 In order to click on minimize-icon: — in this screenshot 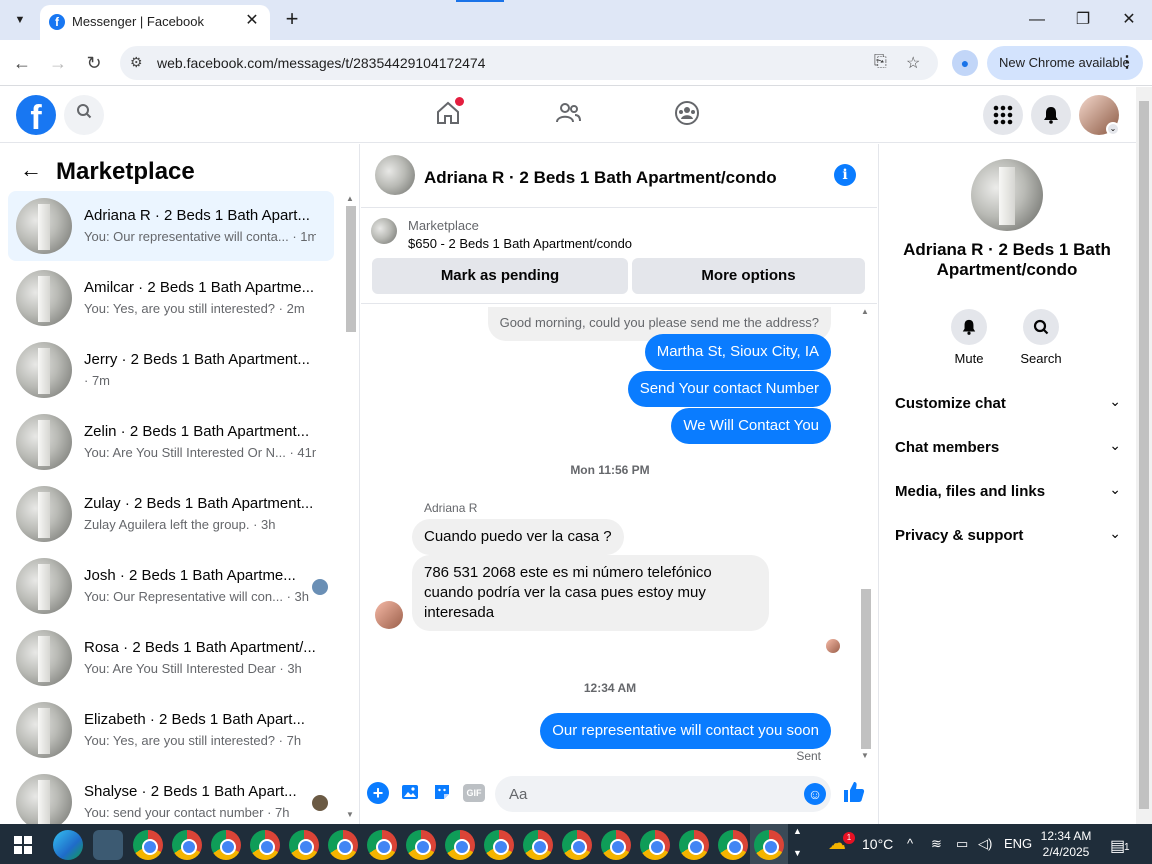, I will do `click(1037, 20)`.